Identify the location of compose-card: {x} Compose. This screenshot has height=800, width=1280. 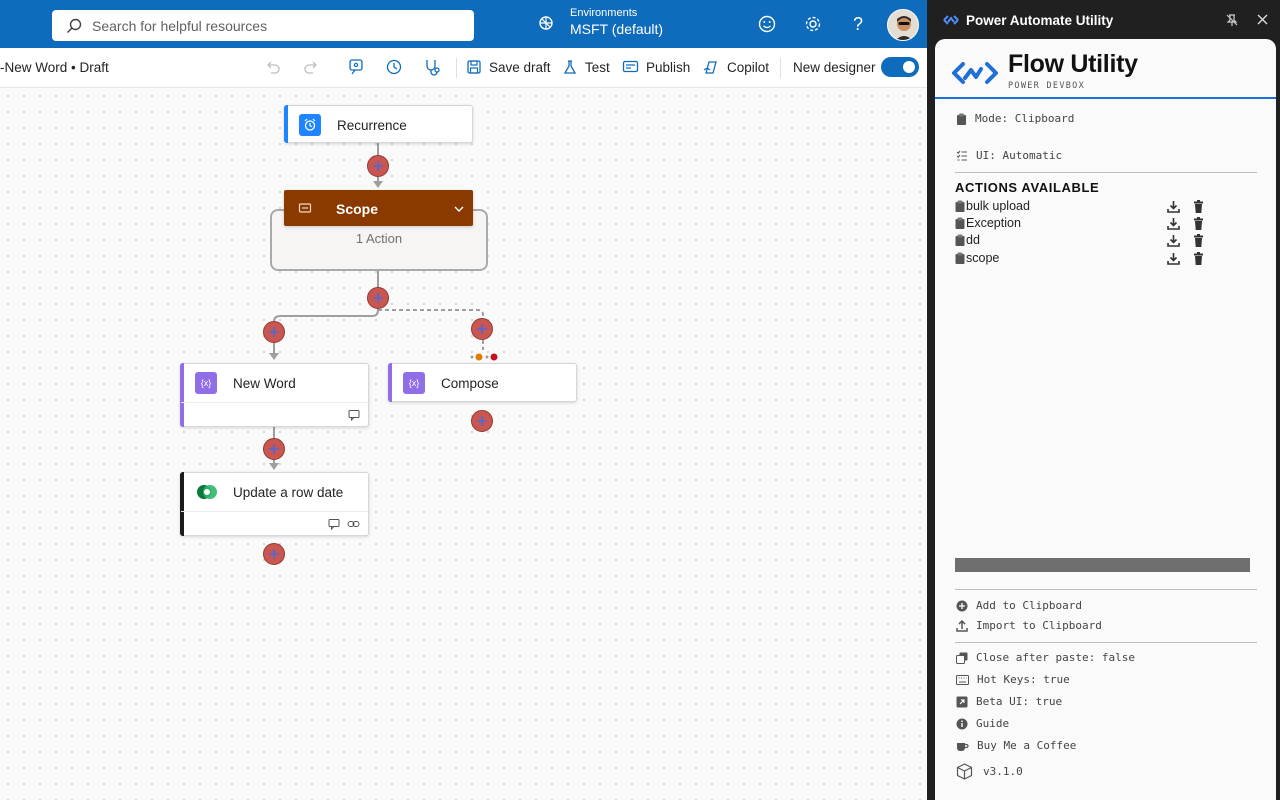
(482, 382).